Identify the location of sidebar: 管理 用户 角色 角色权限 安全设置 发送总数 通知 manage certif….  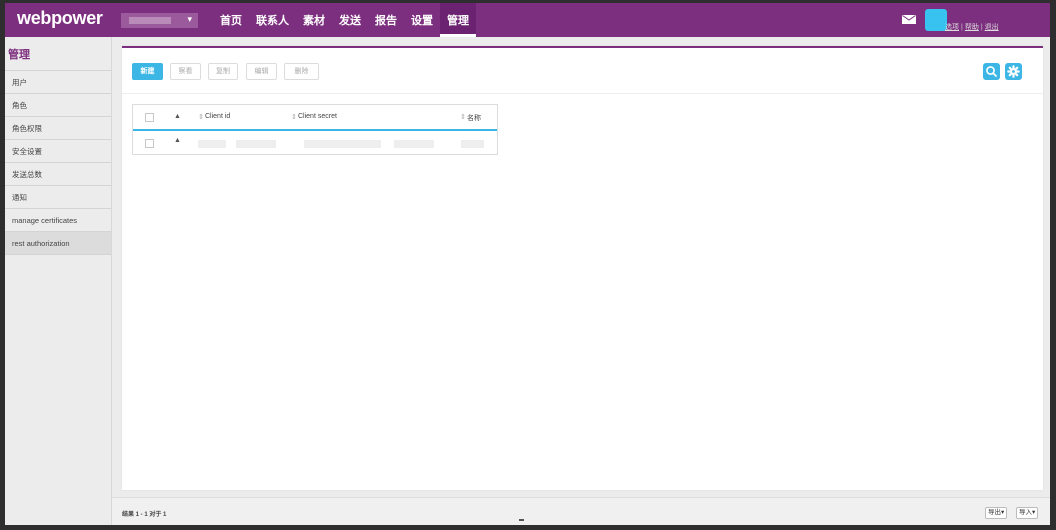
(58, 281).